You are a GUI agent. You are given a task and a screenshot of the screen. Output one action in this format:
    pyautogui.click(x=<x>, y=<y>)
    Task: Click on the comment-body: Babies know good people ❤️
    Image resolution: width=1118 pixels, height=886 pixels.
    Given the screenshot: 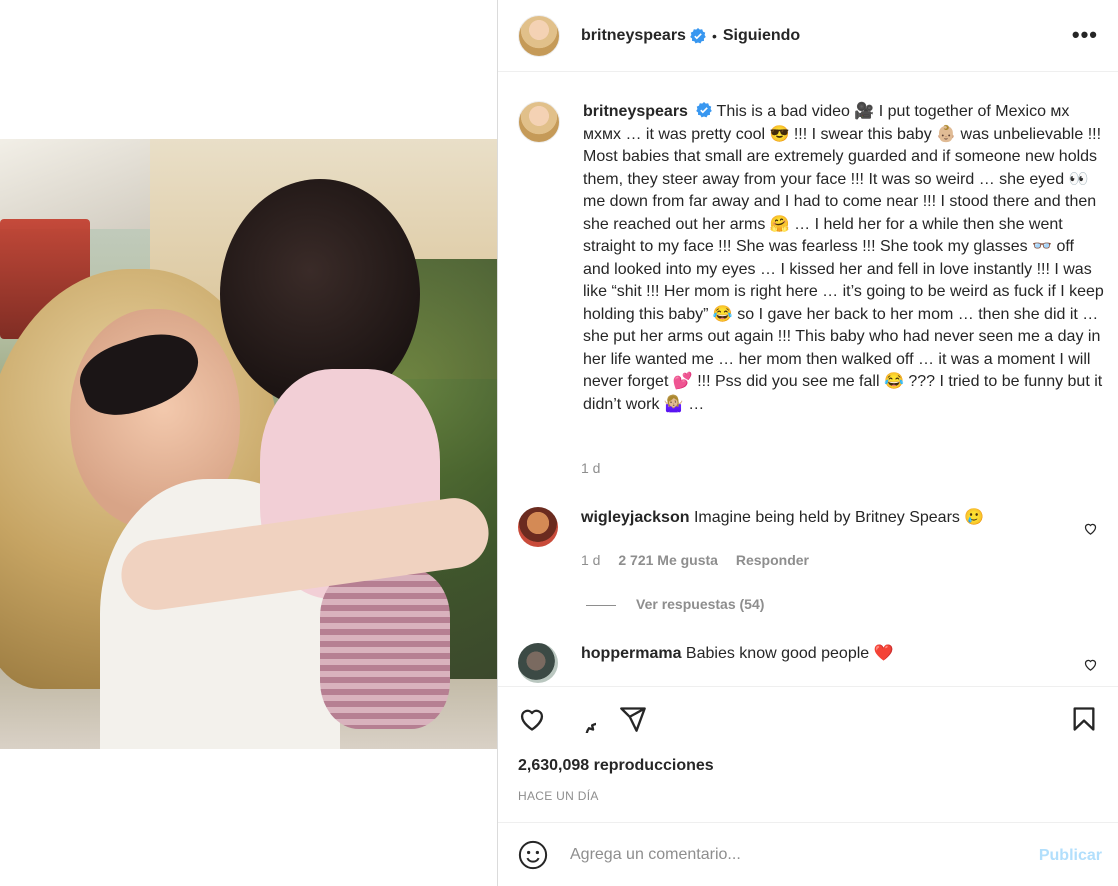 What is the action you would take?
    pyautogui.click(x=789, y=653)
    